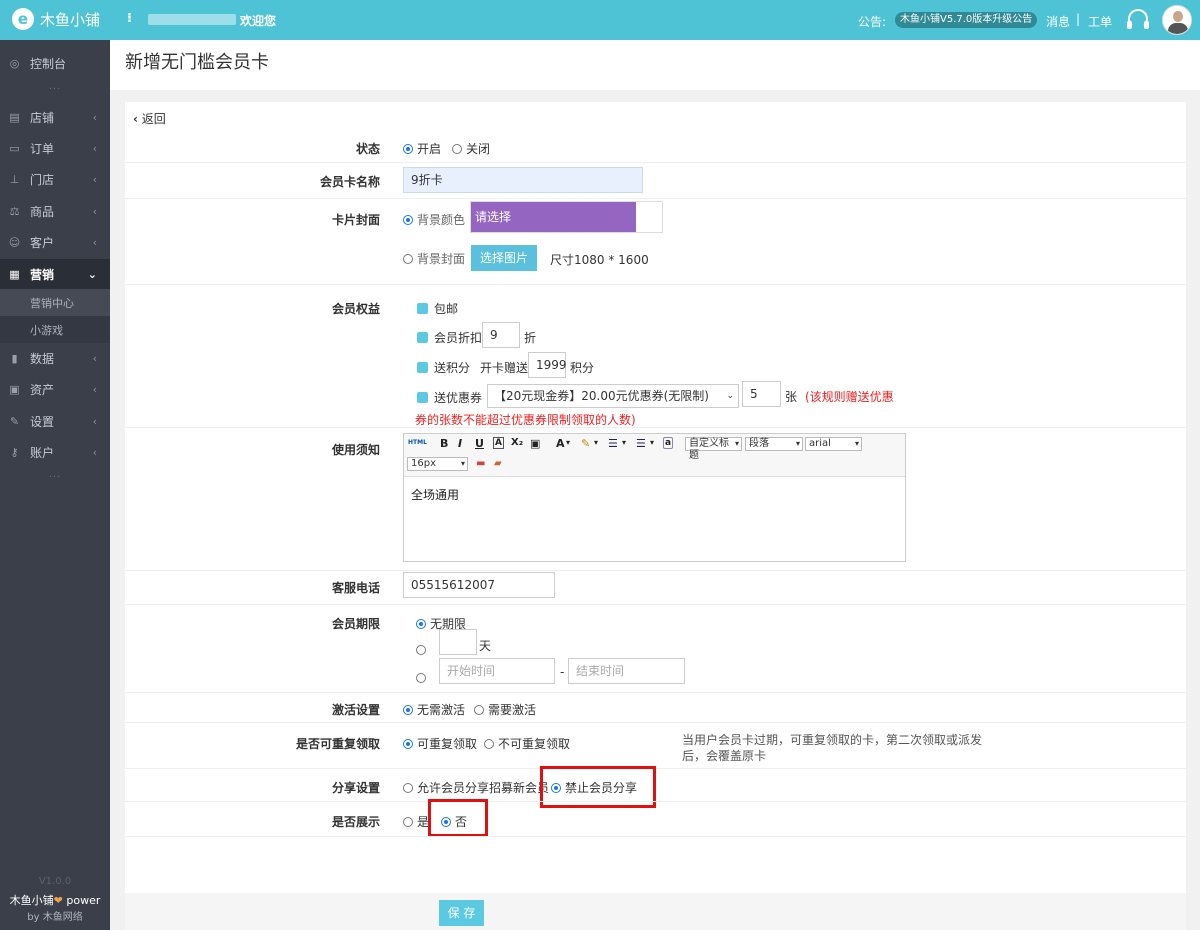 Image resolution: width=1200 pixels, height=930 pixels. Describe the element at coordinates (585, 443) in the screenshot. I see `highlight-icon: ✎` at that location.